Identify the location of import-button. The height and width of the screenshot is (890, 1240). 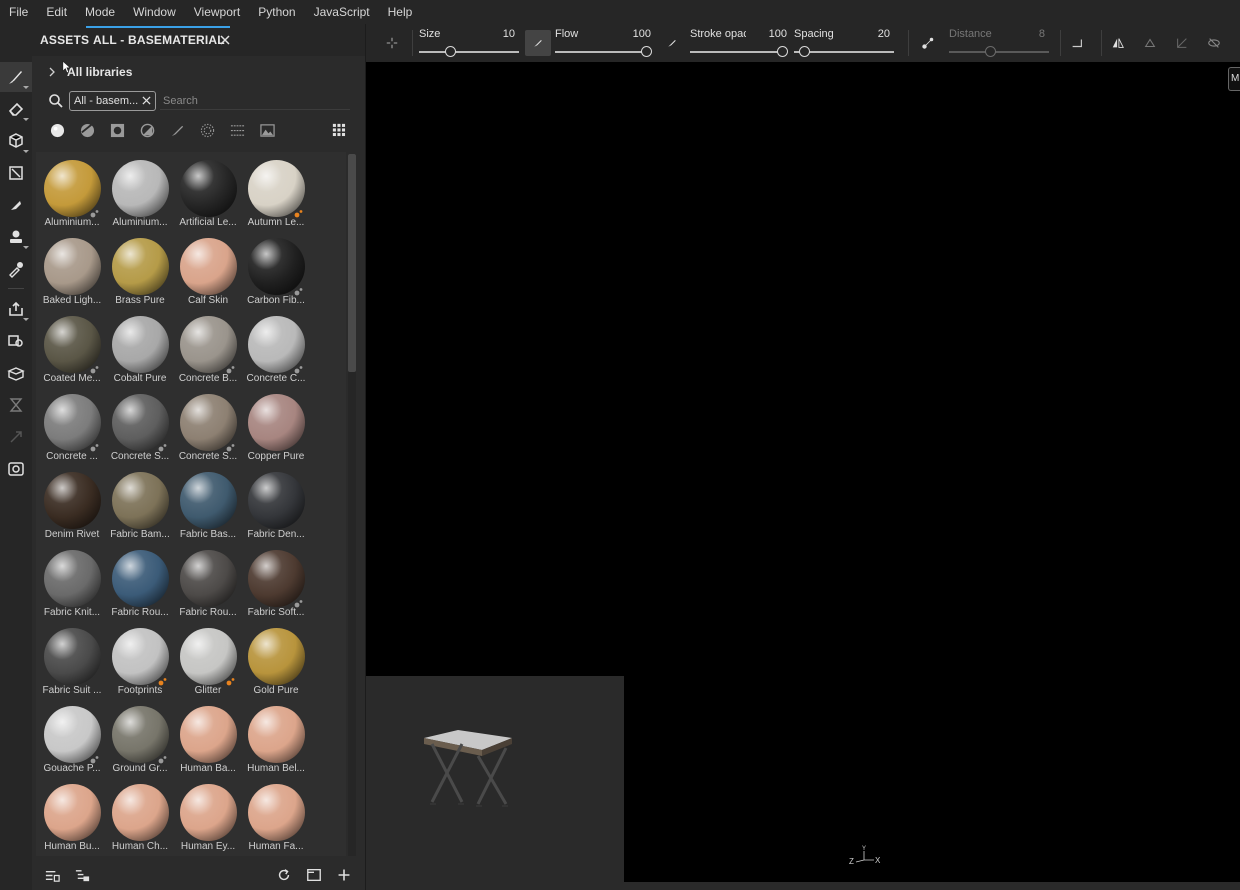
(52, 875).